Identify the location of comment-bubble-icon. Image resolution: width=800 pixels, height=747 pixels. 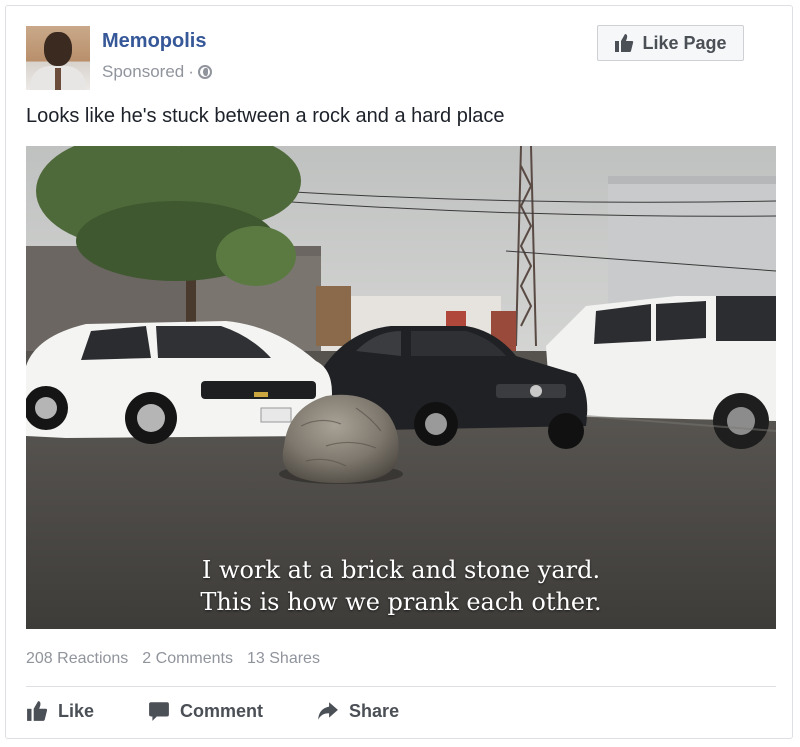
(159, 711).